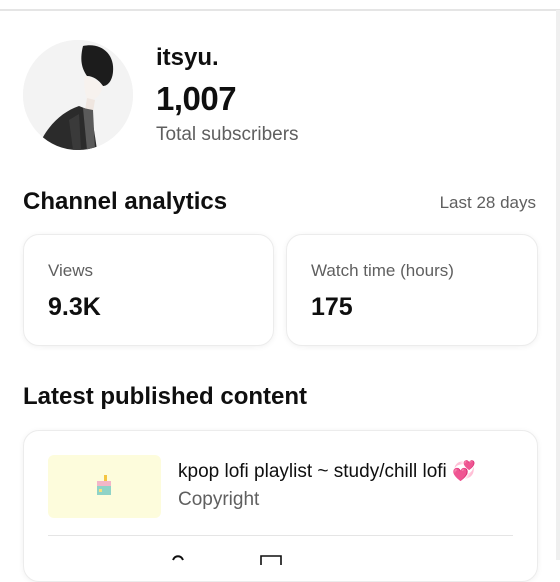  I want to click on avatar-image, so click(78, 95).